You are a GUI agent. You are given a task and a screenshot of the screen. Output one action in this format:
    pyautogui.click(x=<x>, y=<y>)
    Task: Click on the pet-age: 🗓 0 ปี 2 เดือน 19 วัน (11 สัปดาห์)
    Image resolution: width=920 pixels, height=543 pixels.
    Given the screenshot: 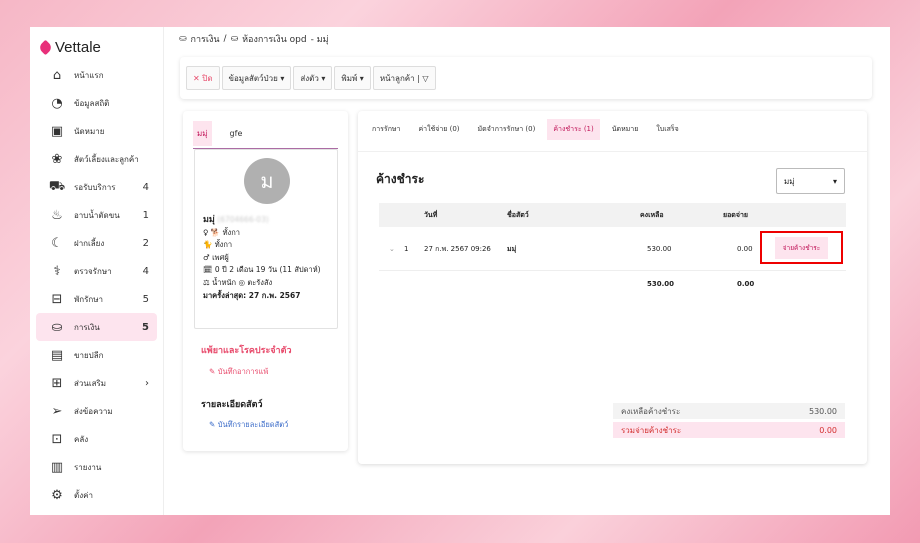 What is the action you would take?
    pyautogui.click(x=262, y=270)
    